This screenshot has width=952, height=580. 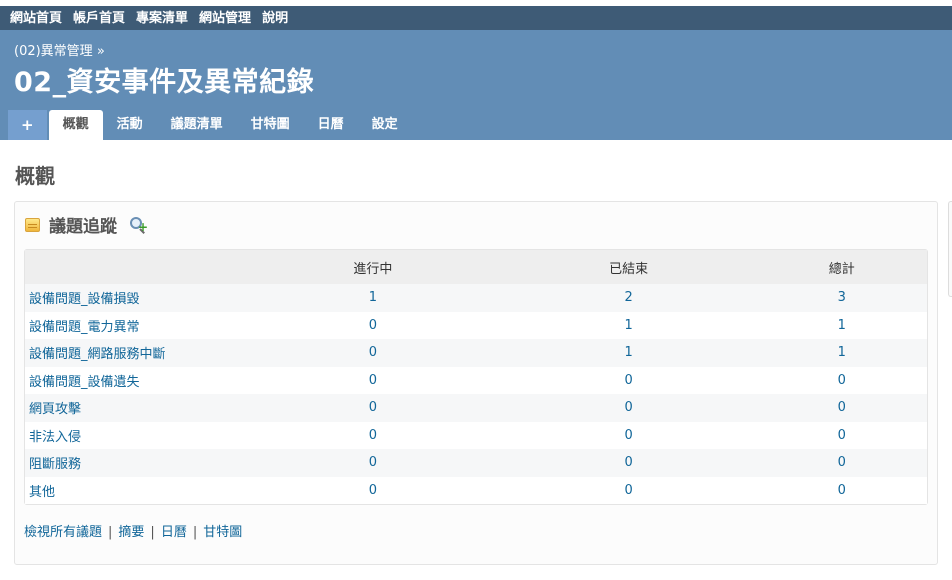 What do you see at coordinates (628, 298) in the screenshot?
I see `closed-count-link: 2` at bounding box center [628, 298].